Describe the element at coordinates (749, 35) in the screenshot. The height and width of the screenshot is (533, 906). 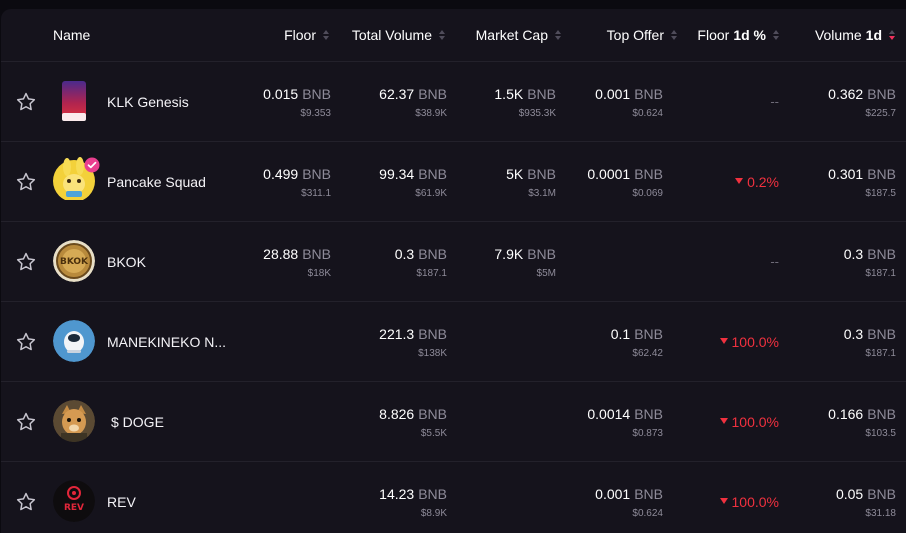
I see `header-floor-change-period: 1d %` at that location.